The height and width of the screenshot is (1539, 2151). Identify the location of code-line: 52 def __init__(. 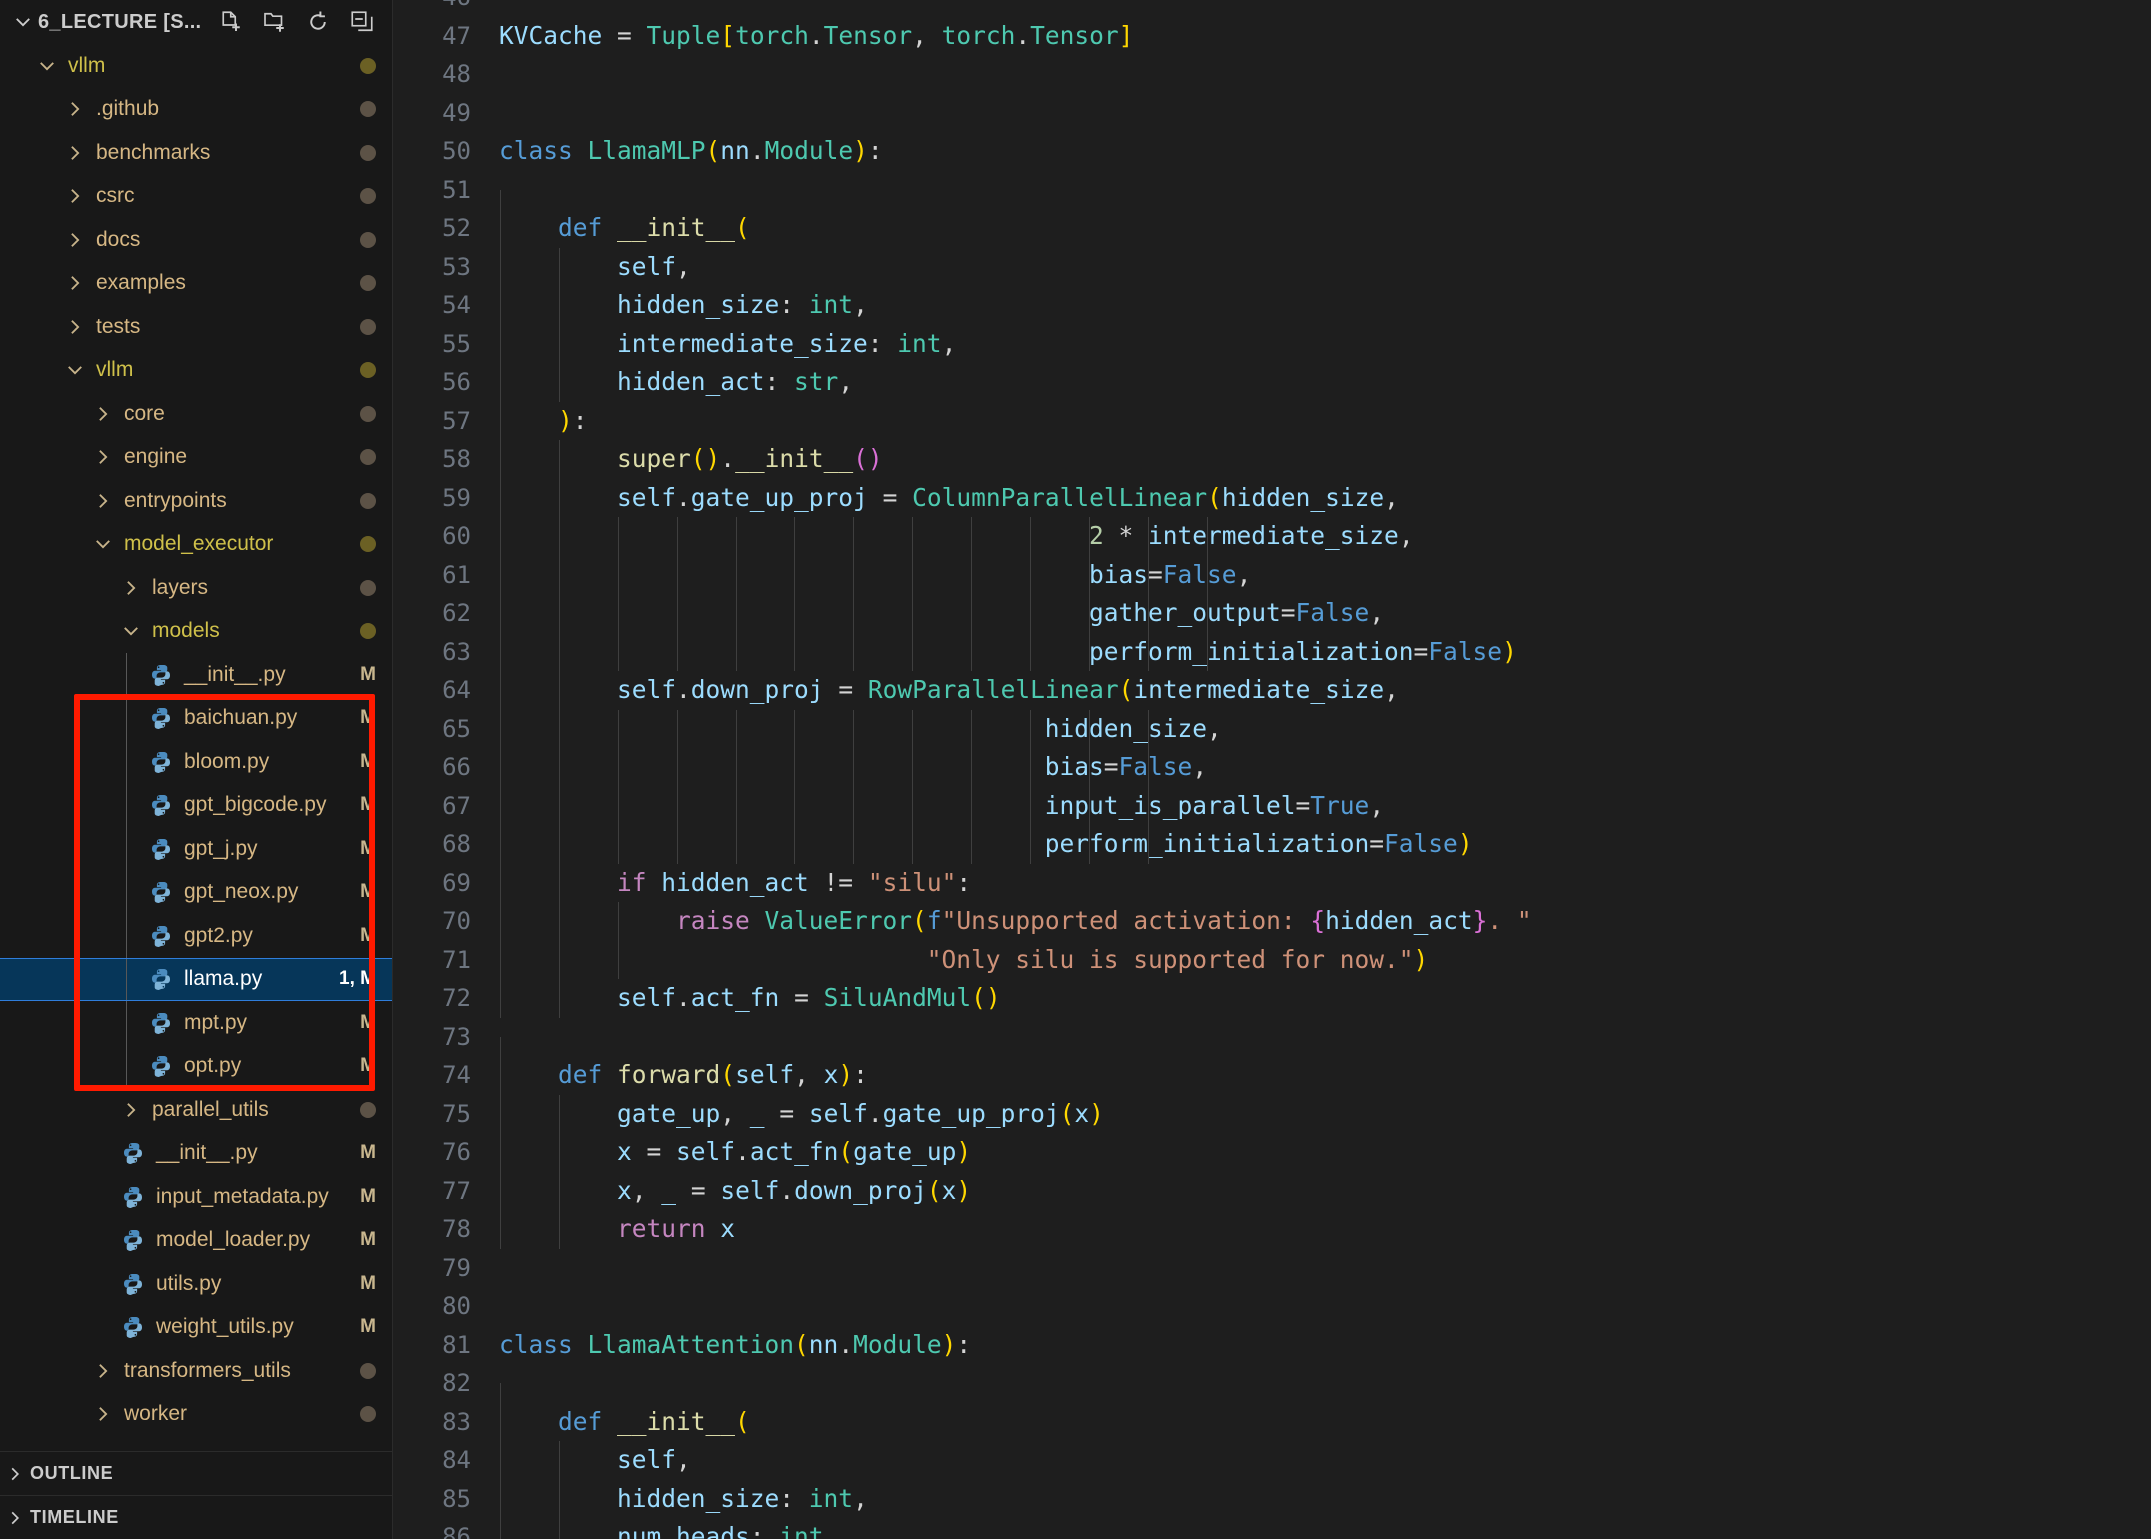
(1272, 228).